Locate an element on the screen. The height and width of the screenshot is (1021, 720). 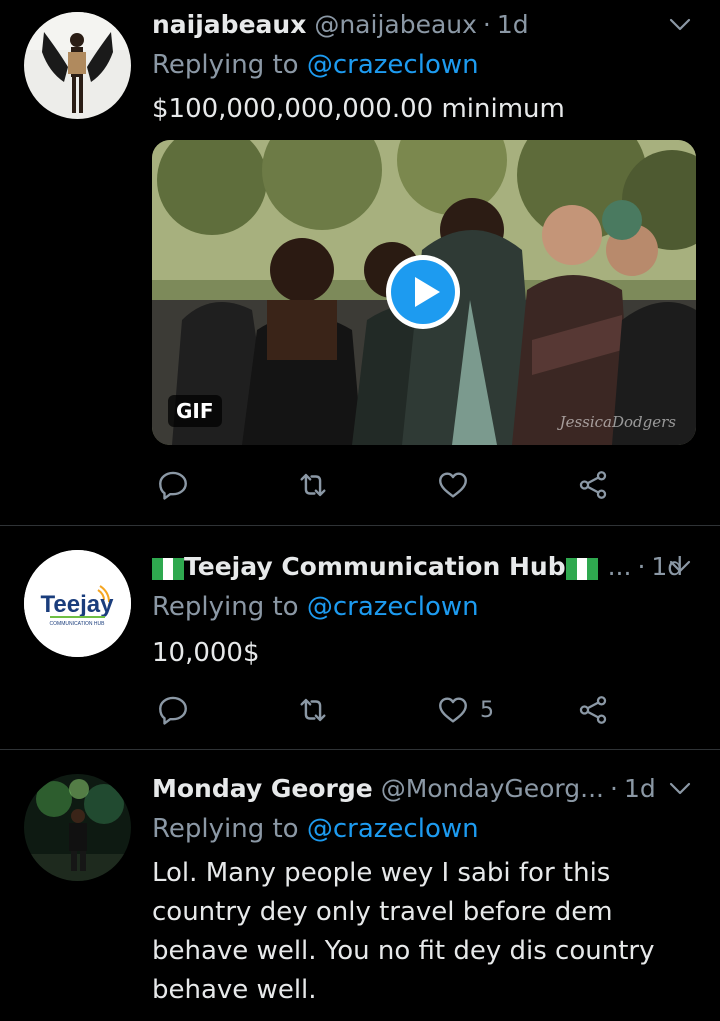
logo-text: Teejay is located at coordinates (78, 604).